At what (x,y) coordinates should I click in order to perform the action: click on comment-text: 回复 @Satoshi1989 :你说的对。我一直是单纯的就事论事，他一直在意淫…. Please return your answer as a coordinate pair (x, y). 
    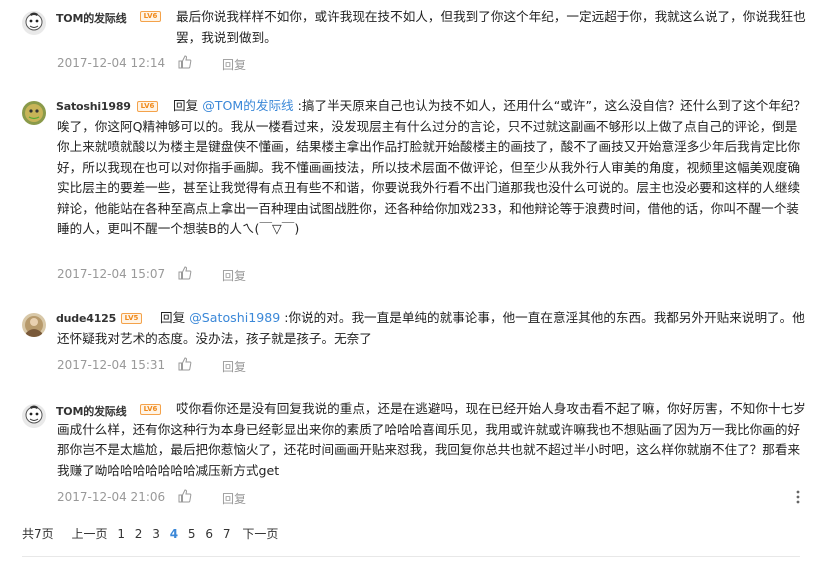
    Looking at the image, I should click on (433, 328).